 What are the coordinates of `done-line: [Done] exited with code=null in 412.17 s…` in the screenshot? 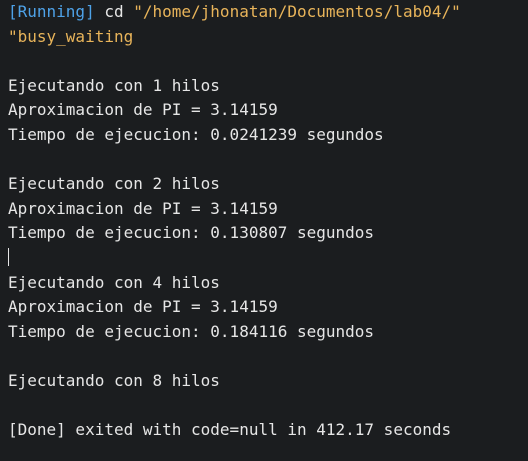 It's located at (230, 430).